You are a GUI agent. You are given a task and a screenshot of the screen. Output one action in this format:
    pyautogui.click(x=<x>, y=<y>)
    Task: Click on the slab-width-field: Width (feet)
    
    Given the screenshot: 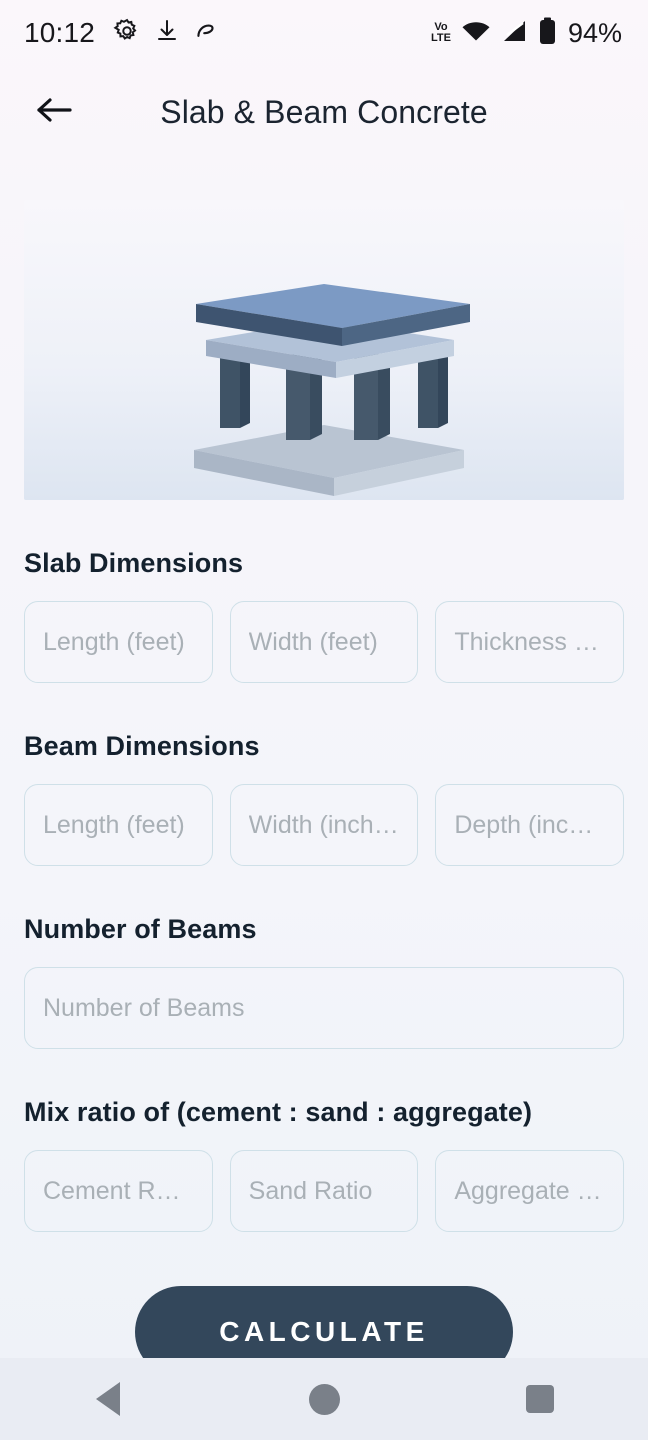 What is the action you would take?
    pyautogui.click(x=324, y=642)
    